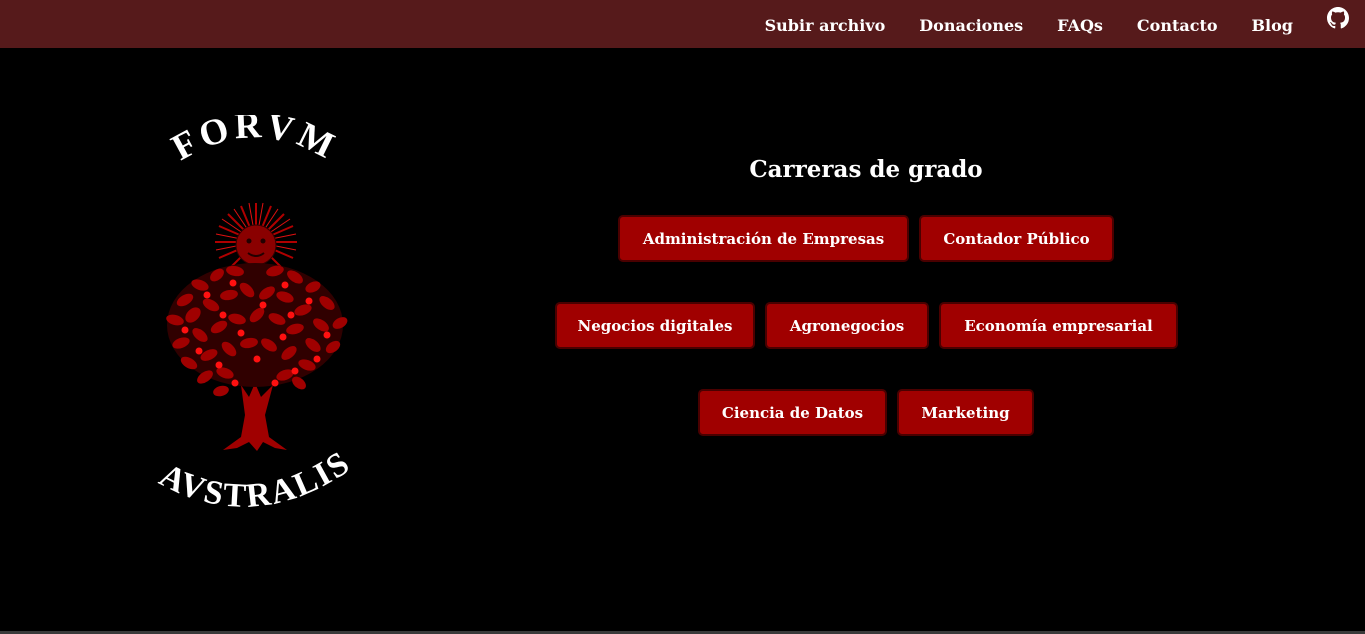 The image size is (1365, 634). I want to click on logo-bottom-text: AVSTRALIS, so click(255, 479).